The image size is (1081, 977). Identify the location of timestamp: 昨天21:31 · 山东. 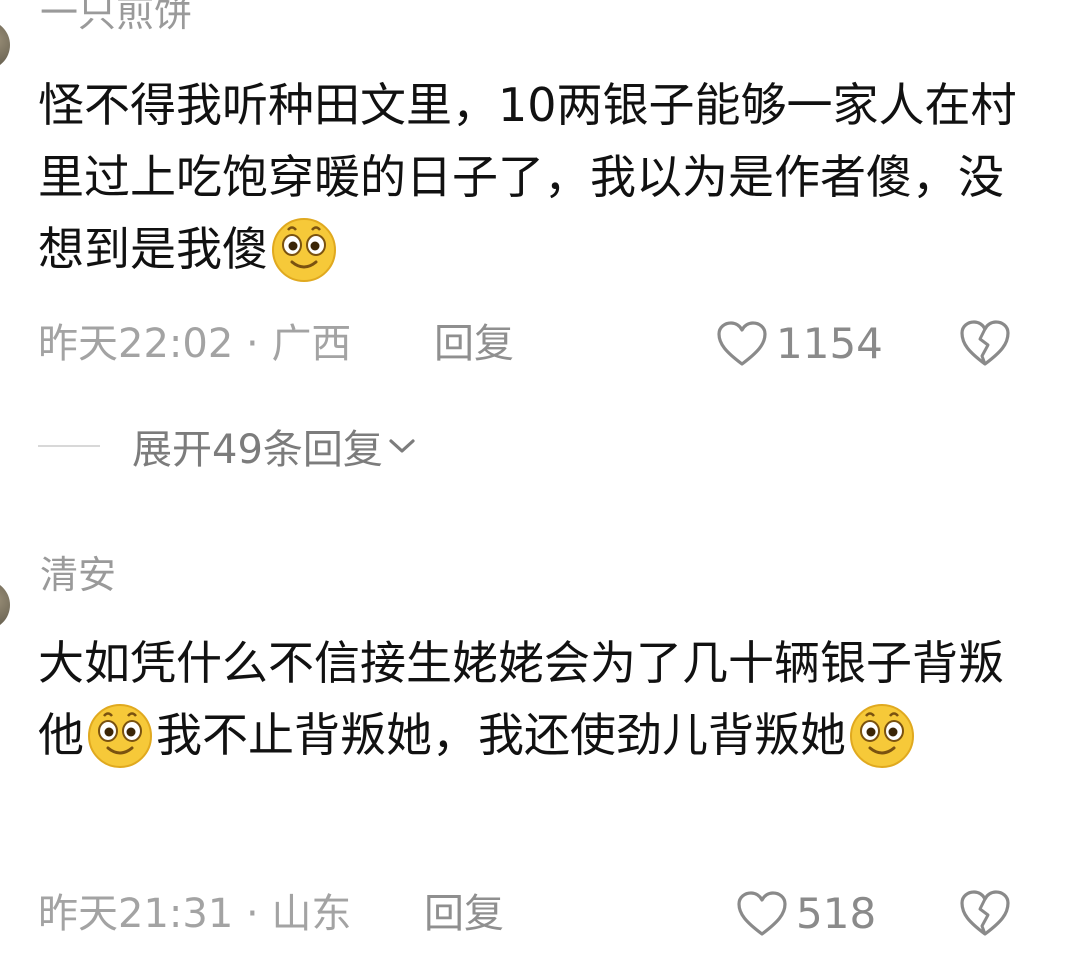
(194, 914).